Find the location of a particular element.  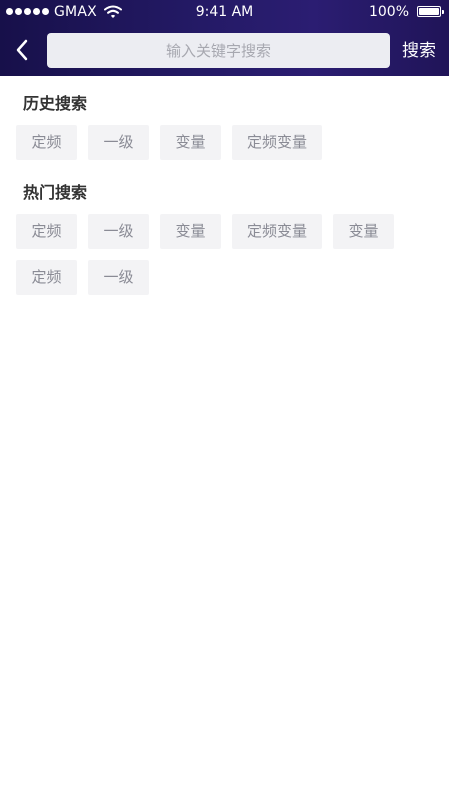

history-section-title: 历史搜索 is located at coordinates (55, 103).